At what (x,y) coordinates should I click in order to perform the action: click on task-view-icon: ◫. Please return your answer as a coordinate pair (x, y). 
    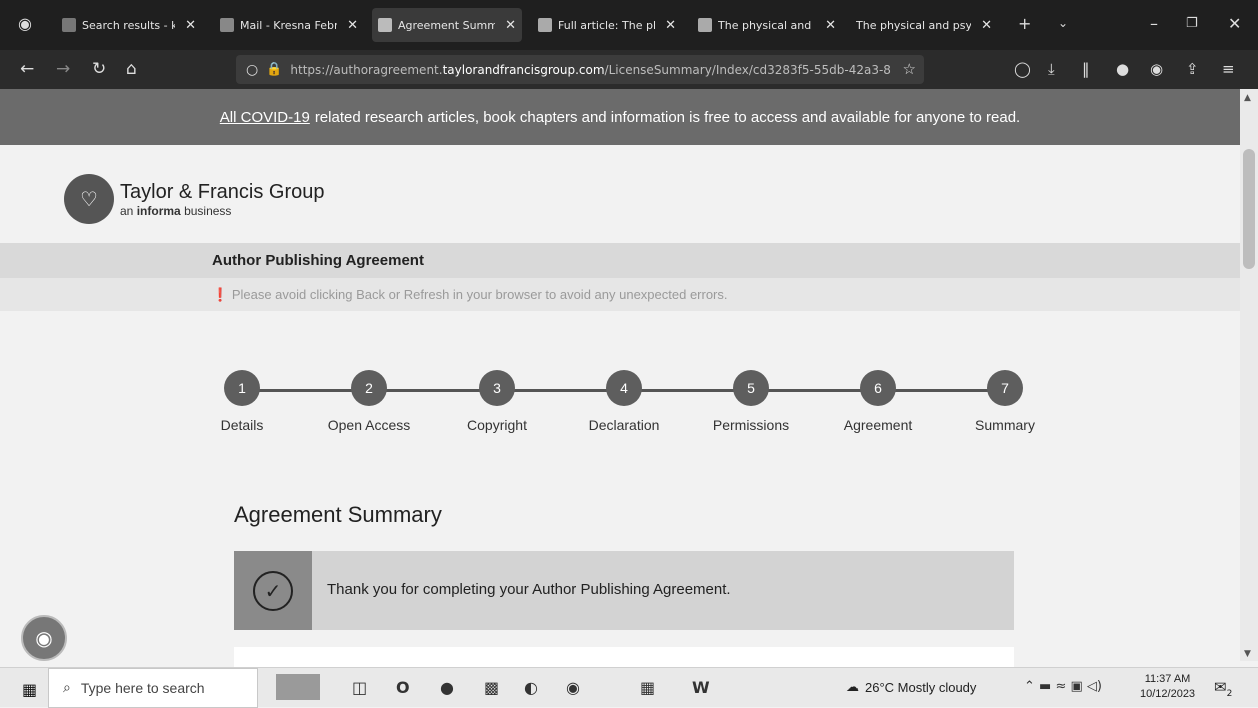
    Looking at the image, I should click on (359, 687).